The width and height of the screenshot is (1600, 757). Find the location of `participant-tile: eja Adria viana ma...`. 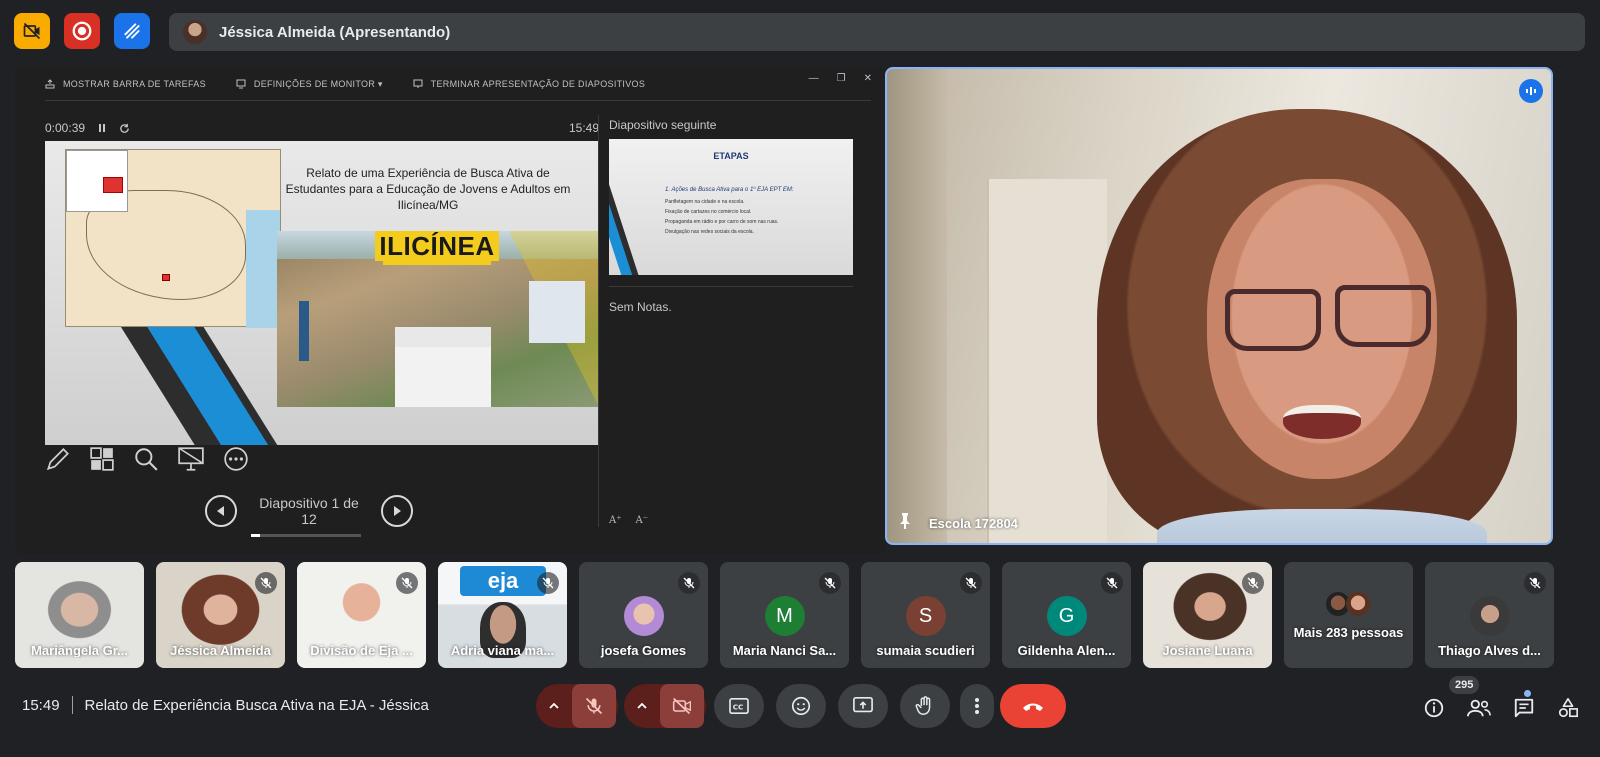

participant-tile: eja Adria viana ma... is located at coordinates (502, 615).